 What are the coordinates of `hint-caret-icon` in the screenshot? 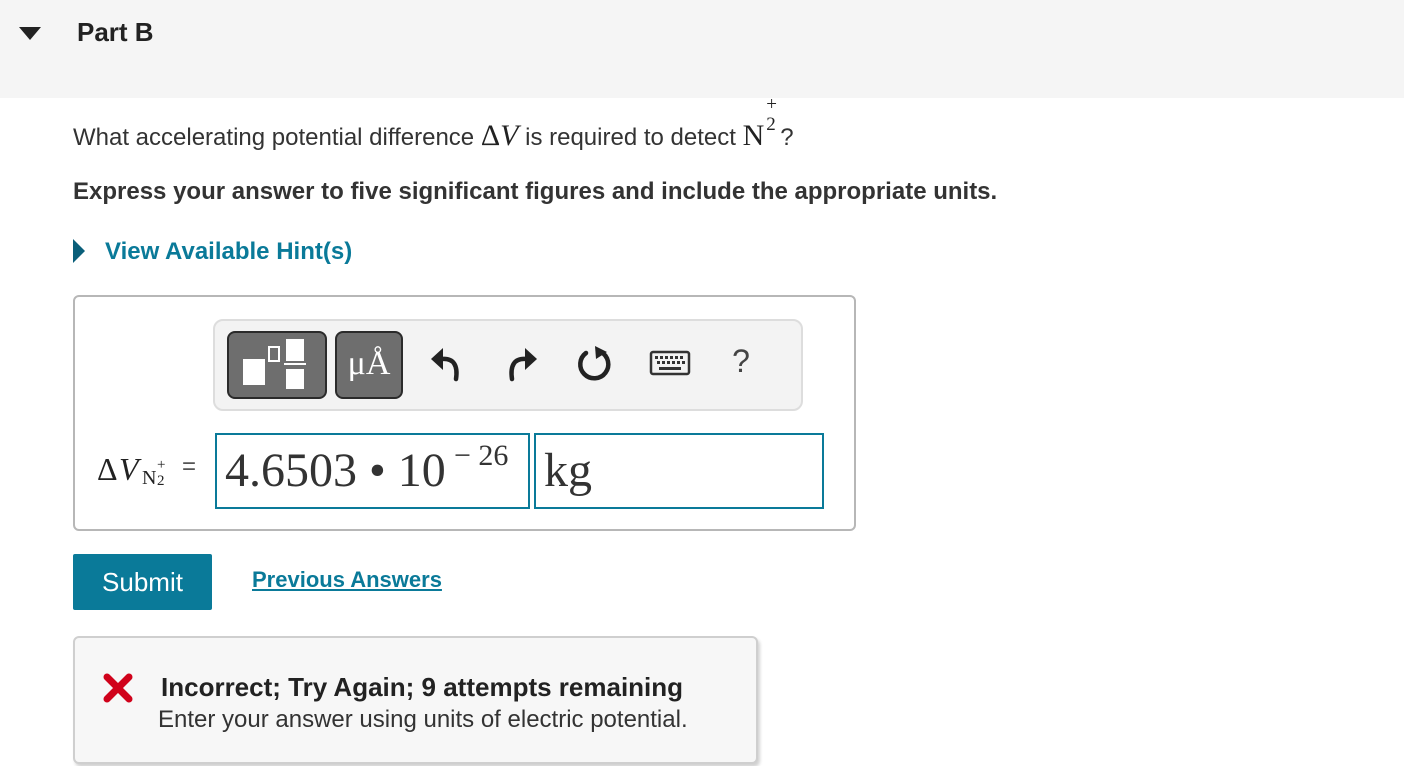 It's located at (79, 251).